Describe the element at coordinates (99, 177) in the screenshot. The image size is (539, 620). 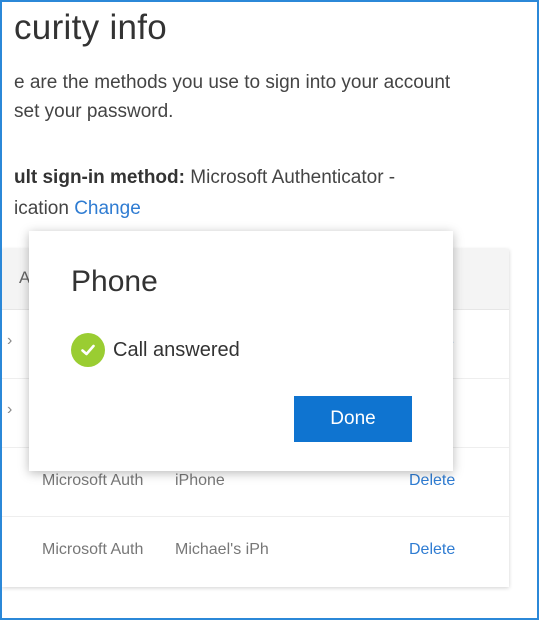
I see `default-method-label: ult sign-in method:` at that location.